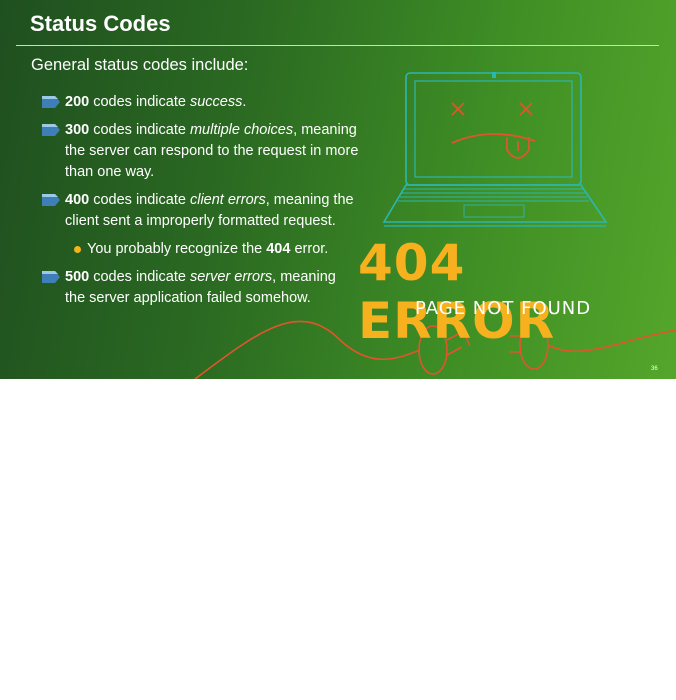  Describe the element at coordinates (654, 369) in the screenshot. I see `page-number: 36` at that location.